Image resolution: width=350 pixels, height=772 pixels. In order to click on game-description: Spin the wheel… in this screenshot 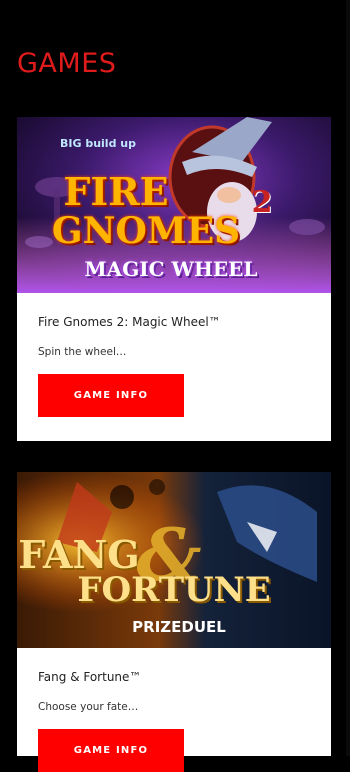, I will do `click(82, 352)`.